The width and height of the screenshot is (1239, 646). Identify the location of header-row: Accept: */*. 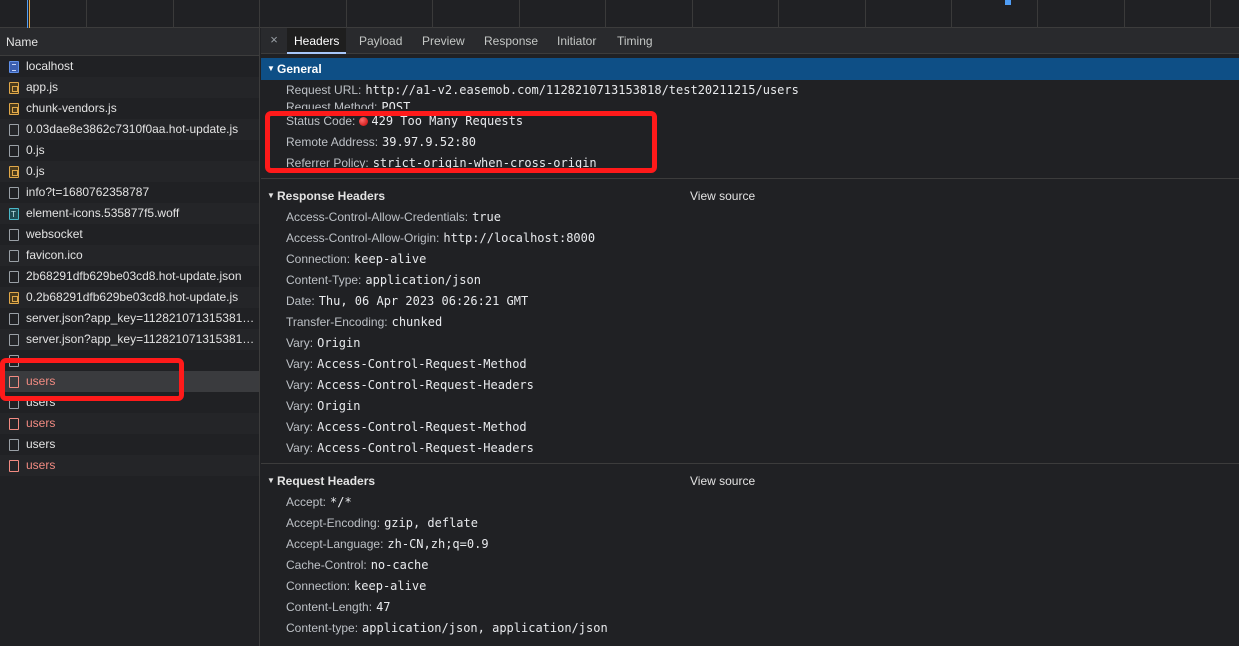
(750, 502).